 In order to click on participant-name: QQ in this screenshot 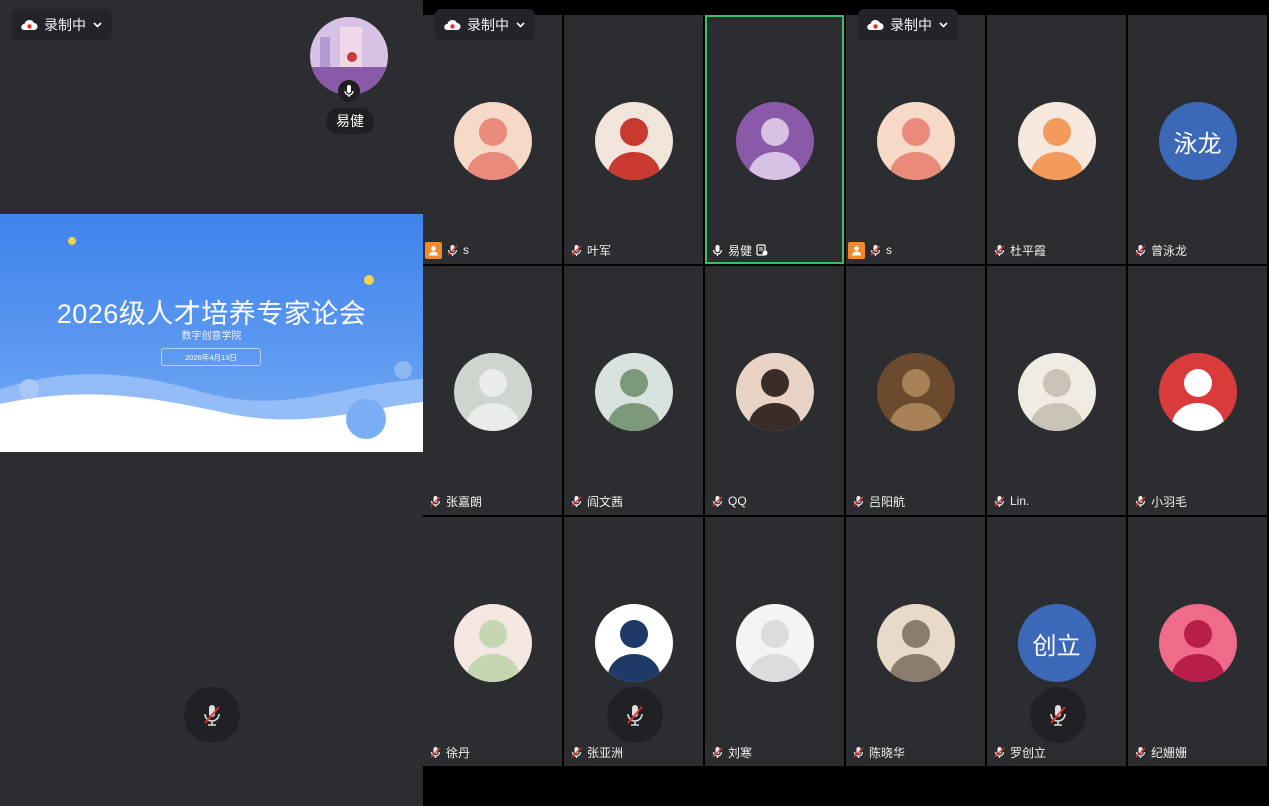, I will do `click(737, 501)`.